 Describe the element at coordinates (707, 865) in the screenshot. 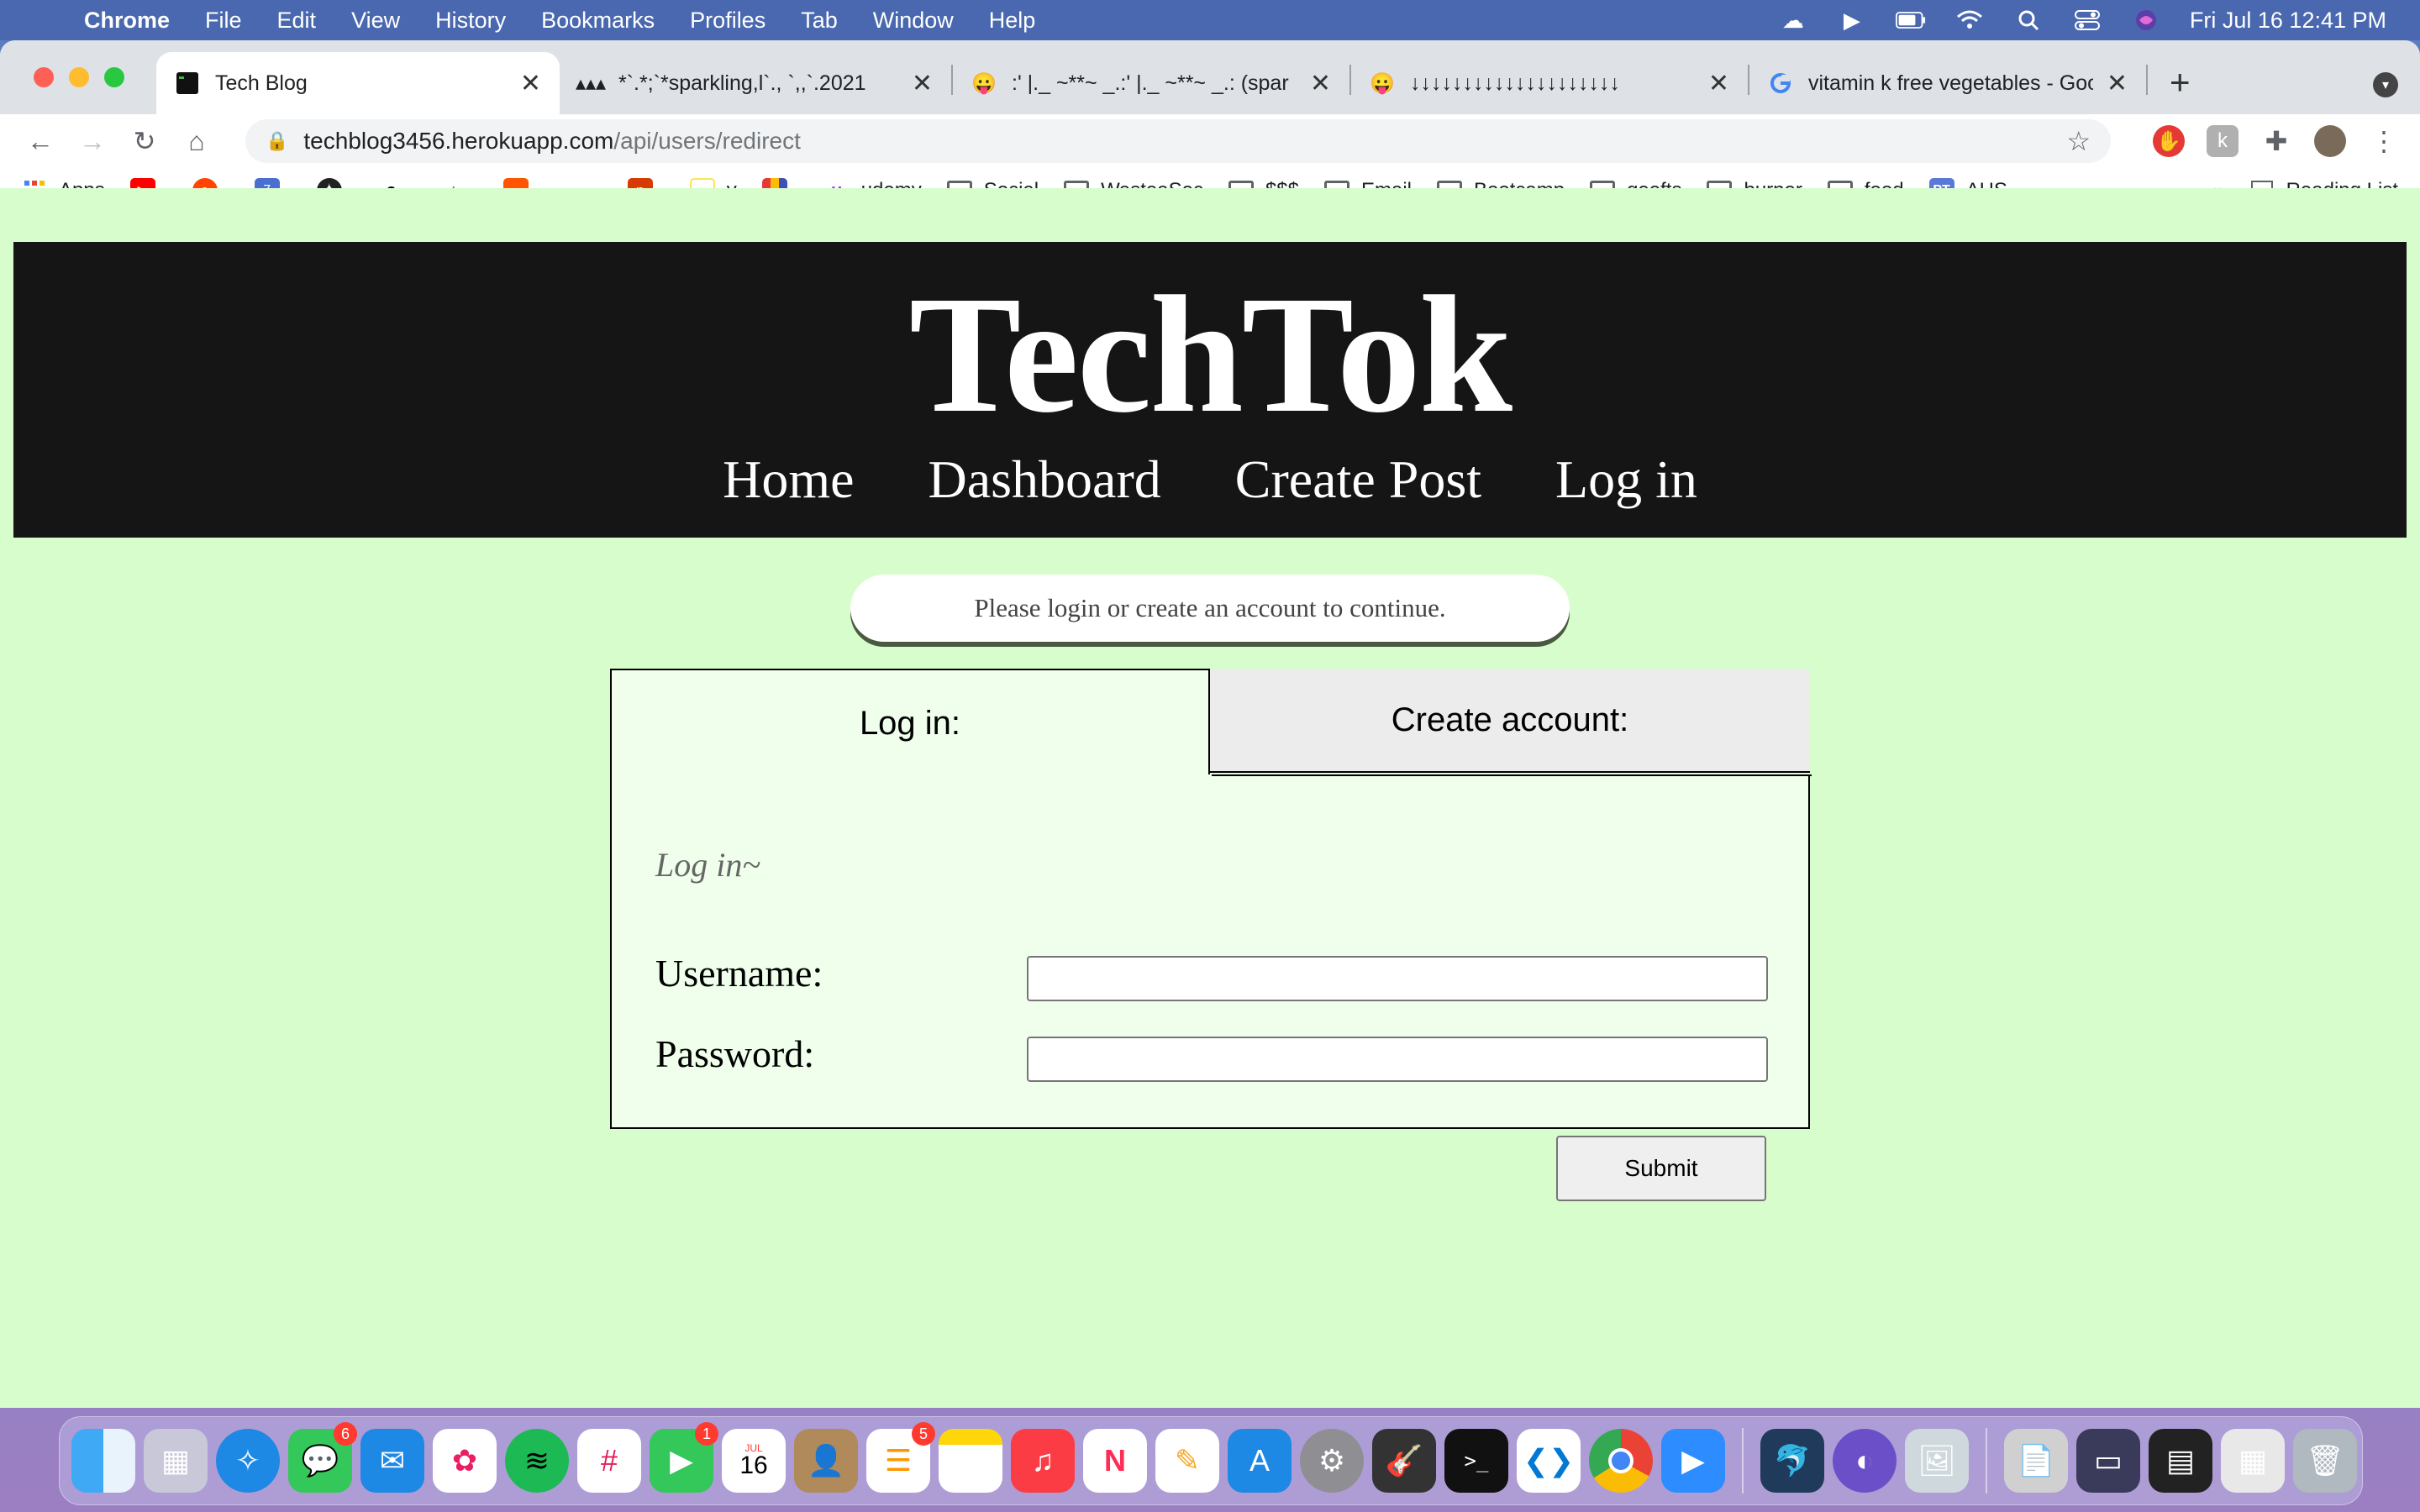

I see `login-form-heading: Log in~` at that location.